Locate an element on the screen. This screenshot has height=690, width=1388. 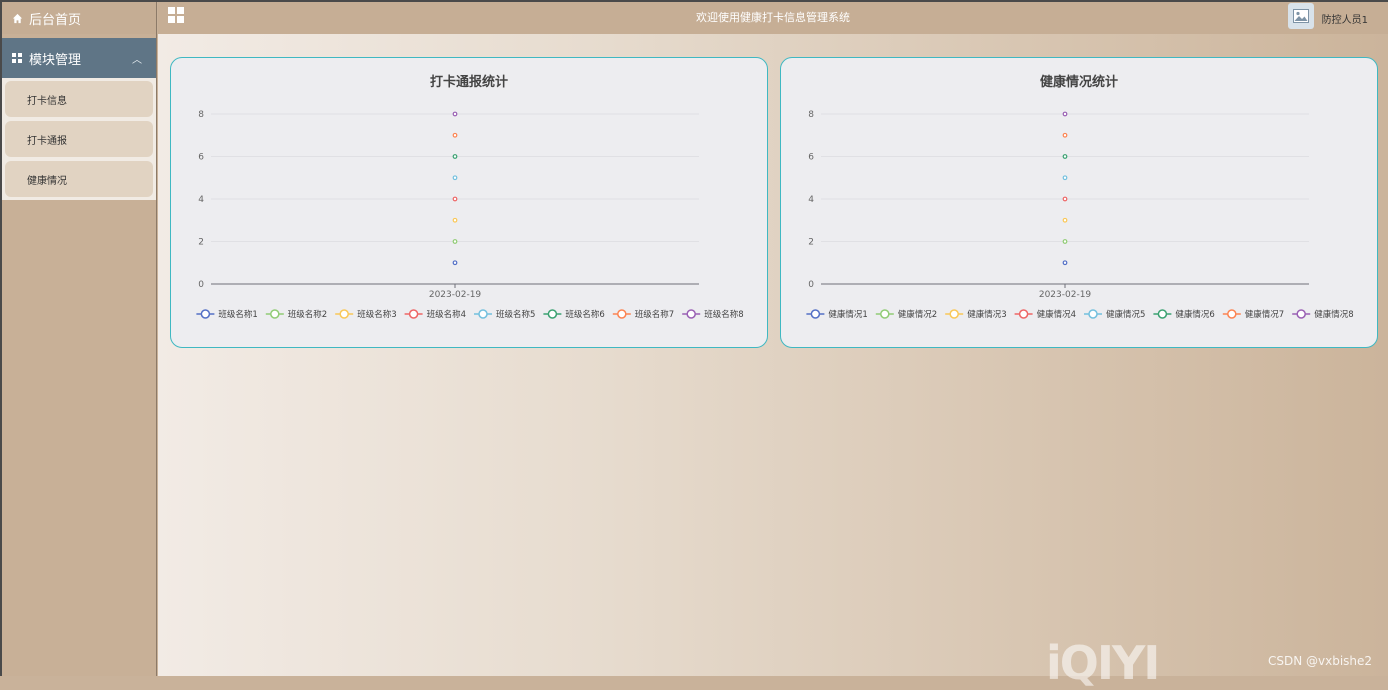
legend-label: 班级名称8 is located at coordinates (723, 314).